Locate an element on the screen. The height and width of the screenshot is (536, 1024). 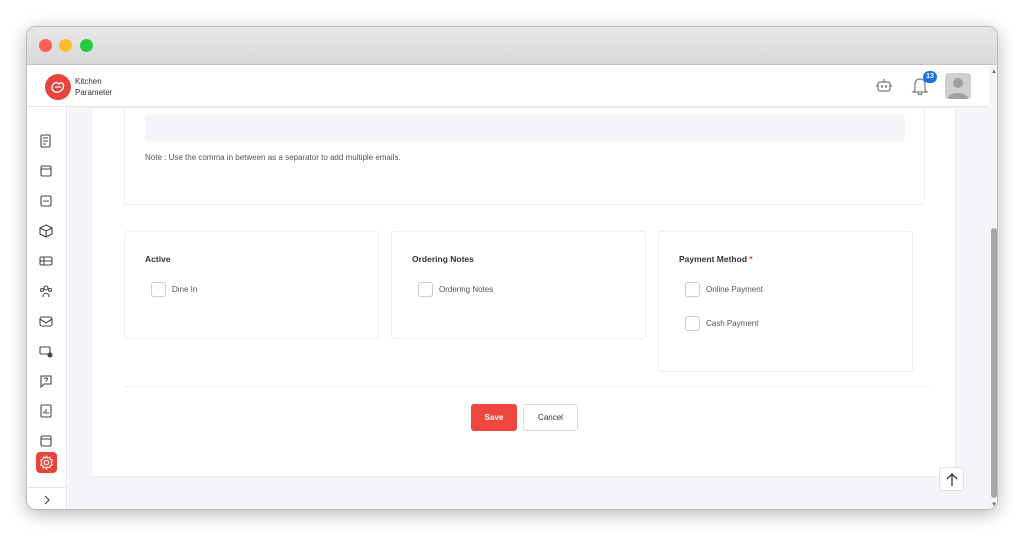
save-button: Save is located at coordinates (494, 417).